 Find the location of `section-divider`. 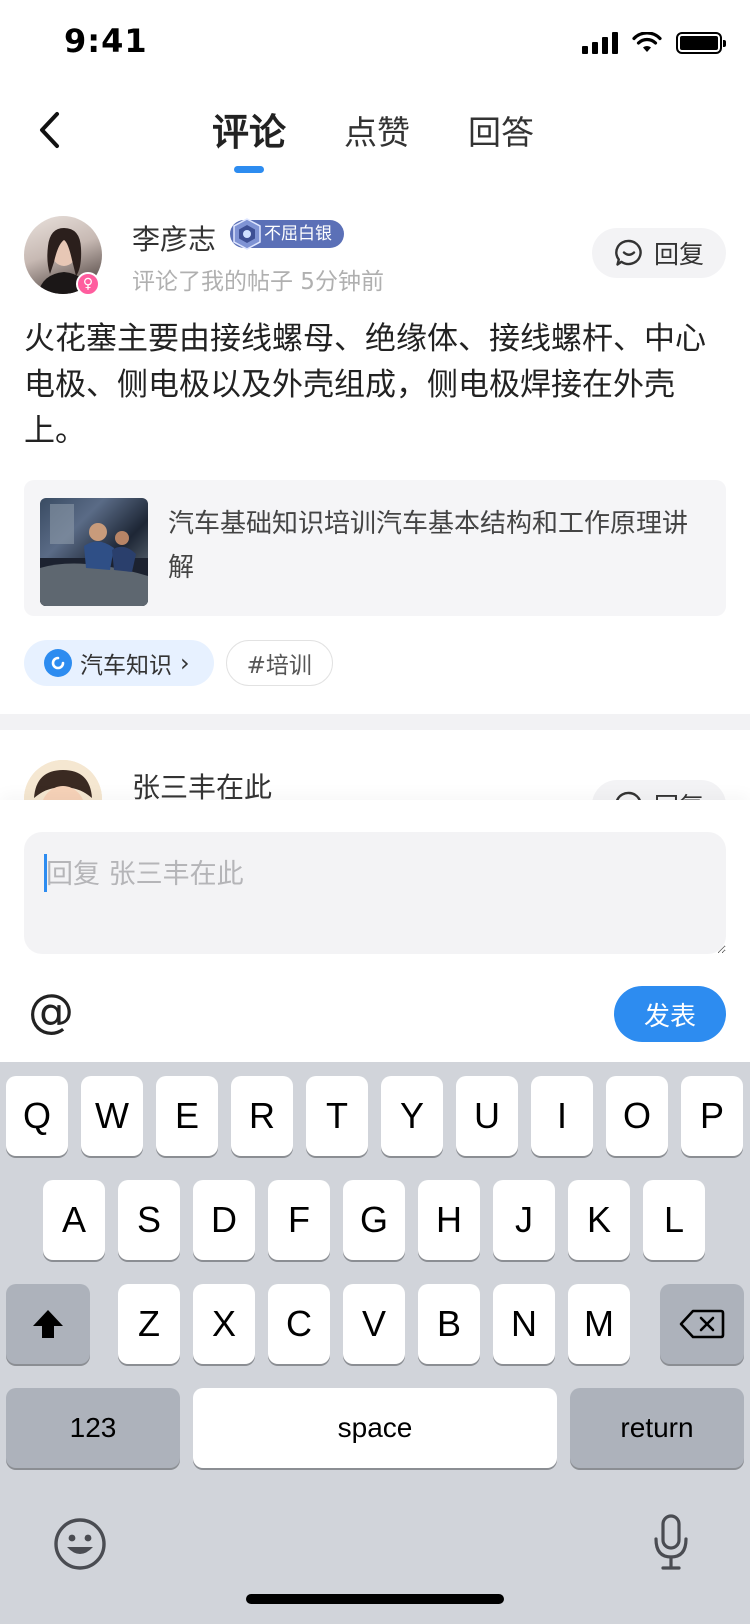

section-divider is located at coordinates (375, 722).